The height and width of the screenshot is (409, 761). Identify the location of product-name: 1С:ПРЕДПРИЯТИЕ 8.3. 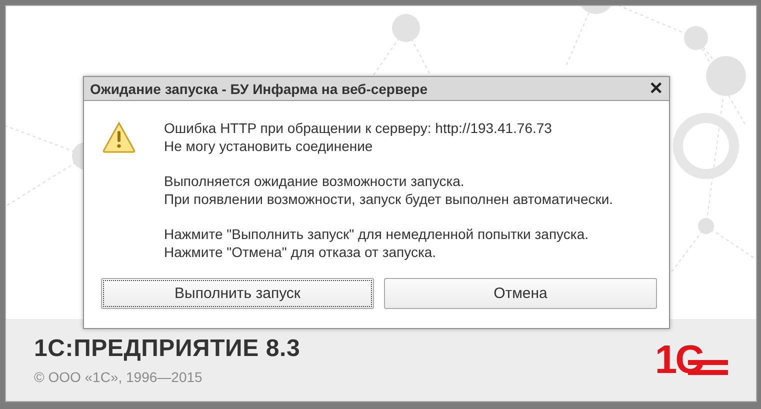
(167, 349).